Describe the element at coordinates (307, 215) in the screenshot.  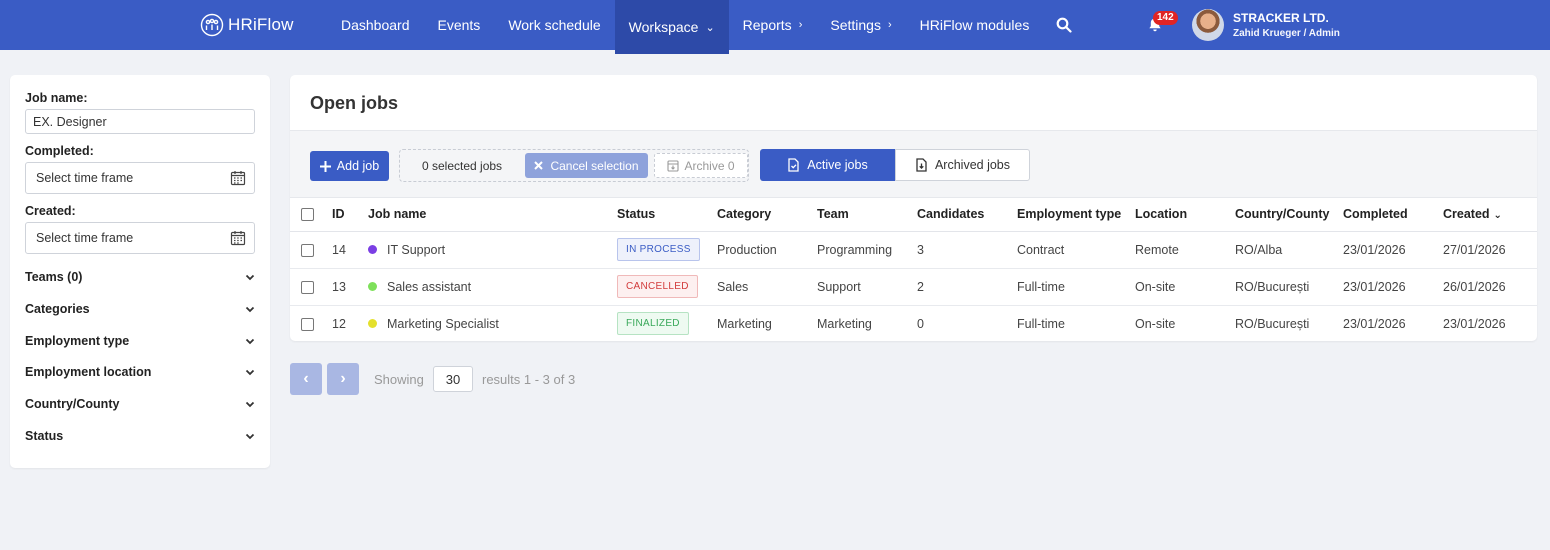
I see `select-all-checkbox` at that location.